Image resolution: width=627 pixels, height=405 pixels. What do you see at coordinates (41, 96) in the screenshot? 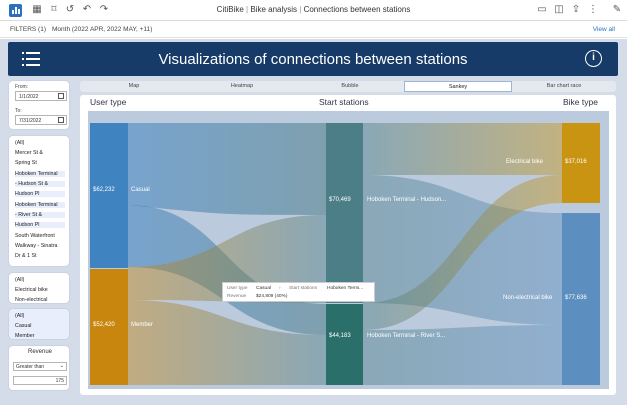
I see `from-date-input: 1/1/2022` at bounding box center [41, 96].